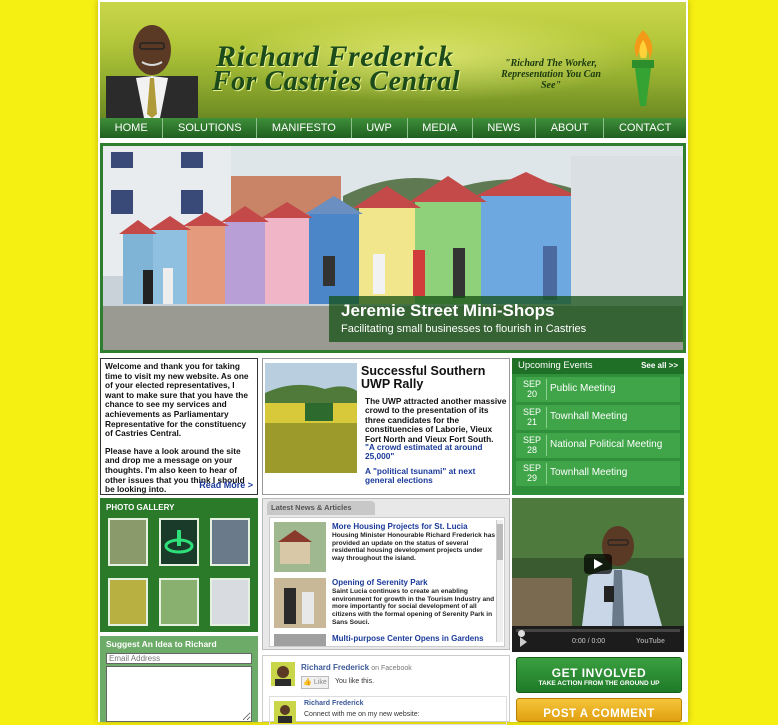 The height and width of the screenshot is (725, 778). Describe the element at coordinates (499, 581) in the screenshot. I see `news-scrollbar` at that location.